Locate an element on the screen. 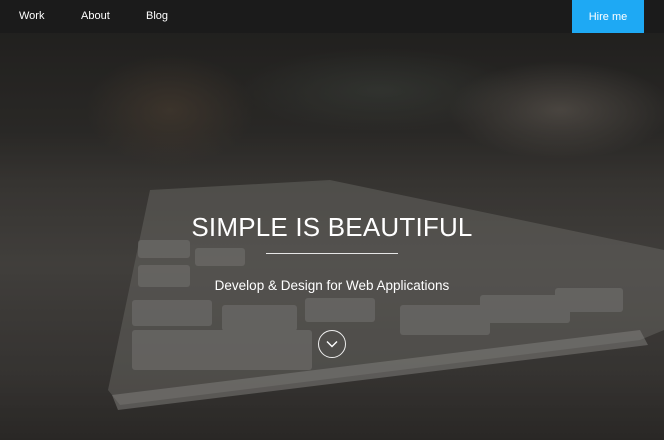  hero-subtitle: Develop & Design for Web Applications is located at coordinates (332, 285).